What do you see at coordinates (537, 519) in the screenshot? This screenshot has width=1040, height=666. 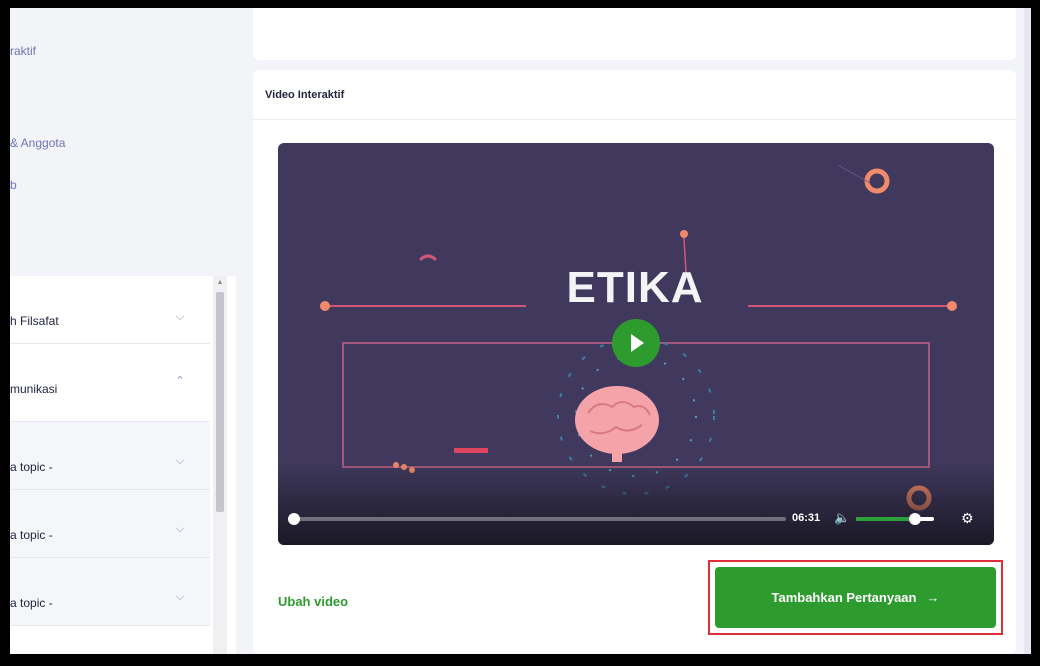 I see `progress-bar` at bounding box center [537, 519].